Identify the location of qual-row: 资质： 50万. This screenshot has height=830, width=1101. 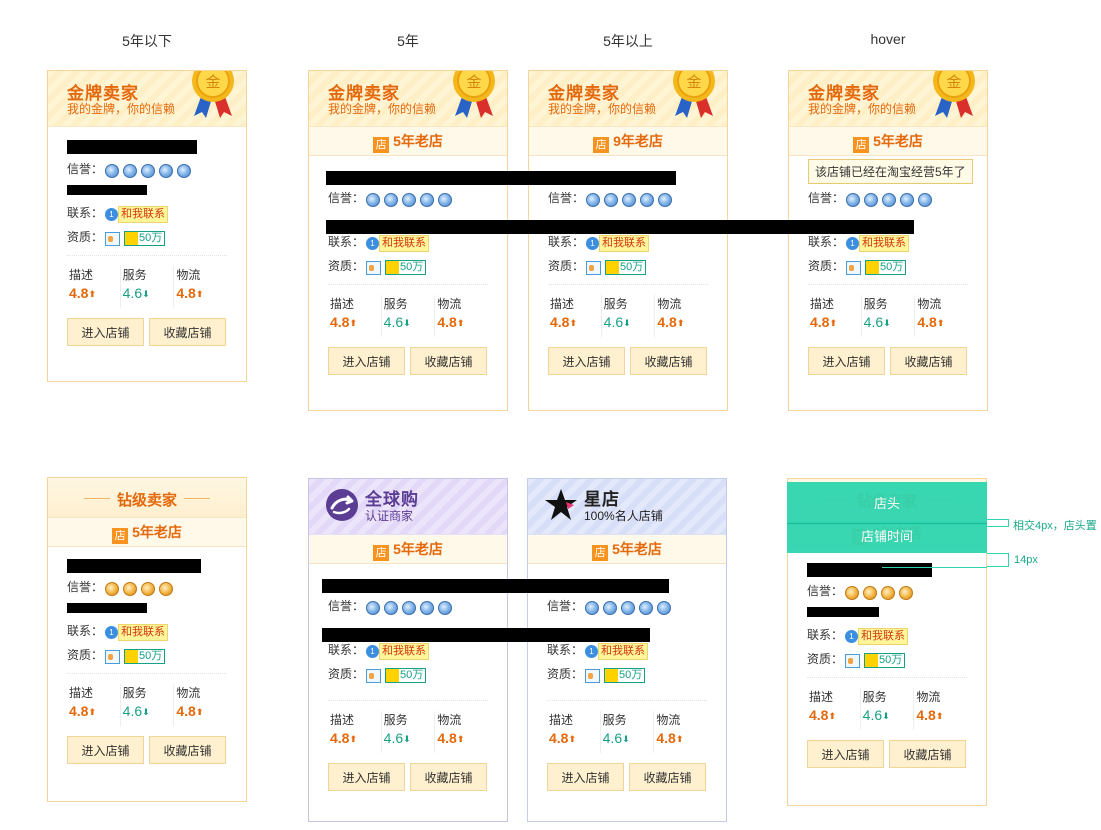
(147, 237).